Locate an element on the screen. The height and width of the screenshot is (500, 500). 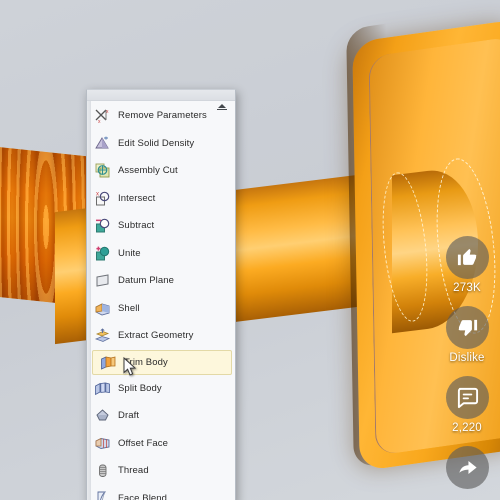
menu-top-bar is located at coordinates (161, 95).